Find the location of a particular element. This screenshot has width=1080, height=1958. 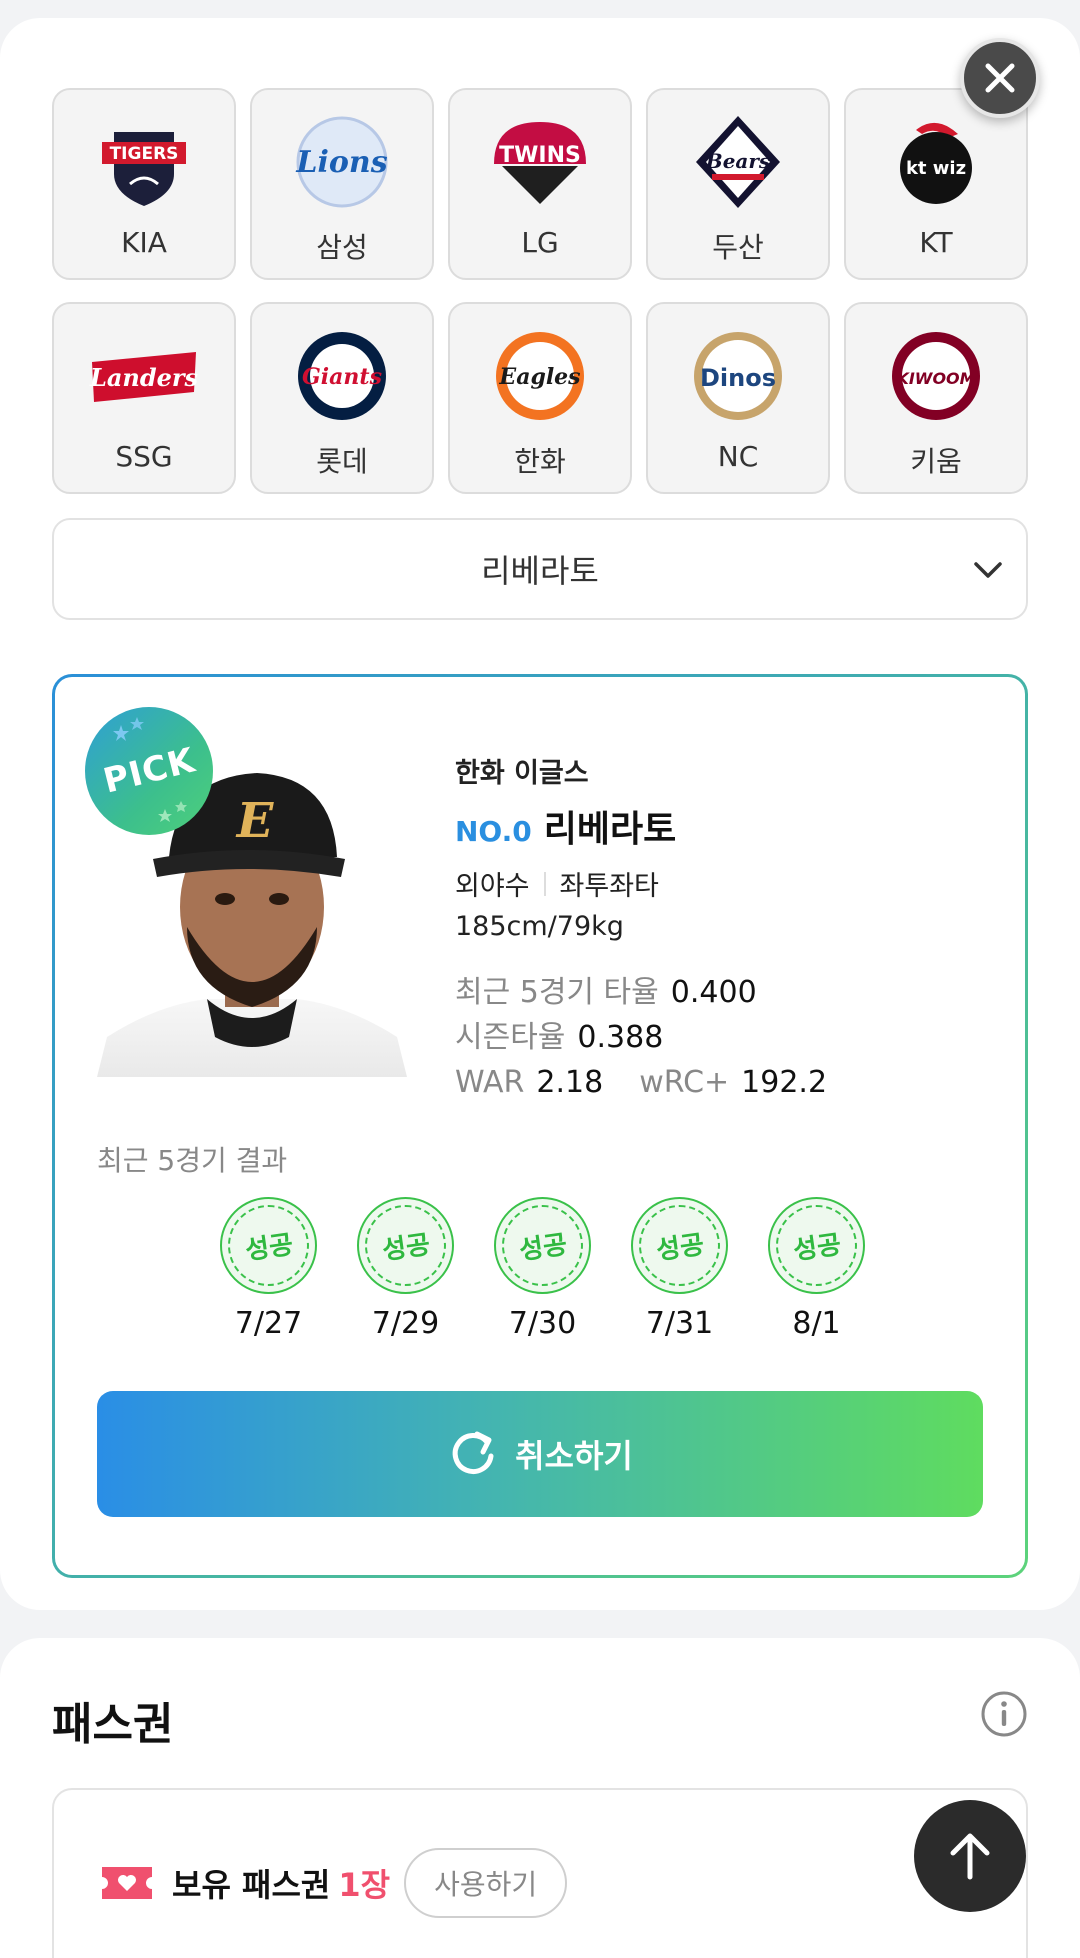

landers-logo: Landers is located at coordinates (144, 376).